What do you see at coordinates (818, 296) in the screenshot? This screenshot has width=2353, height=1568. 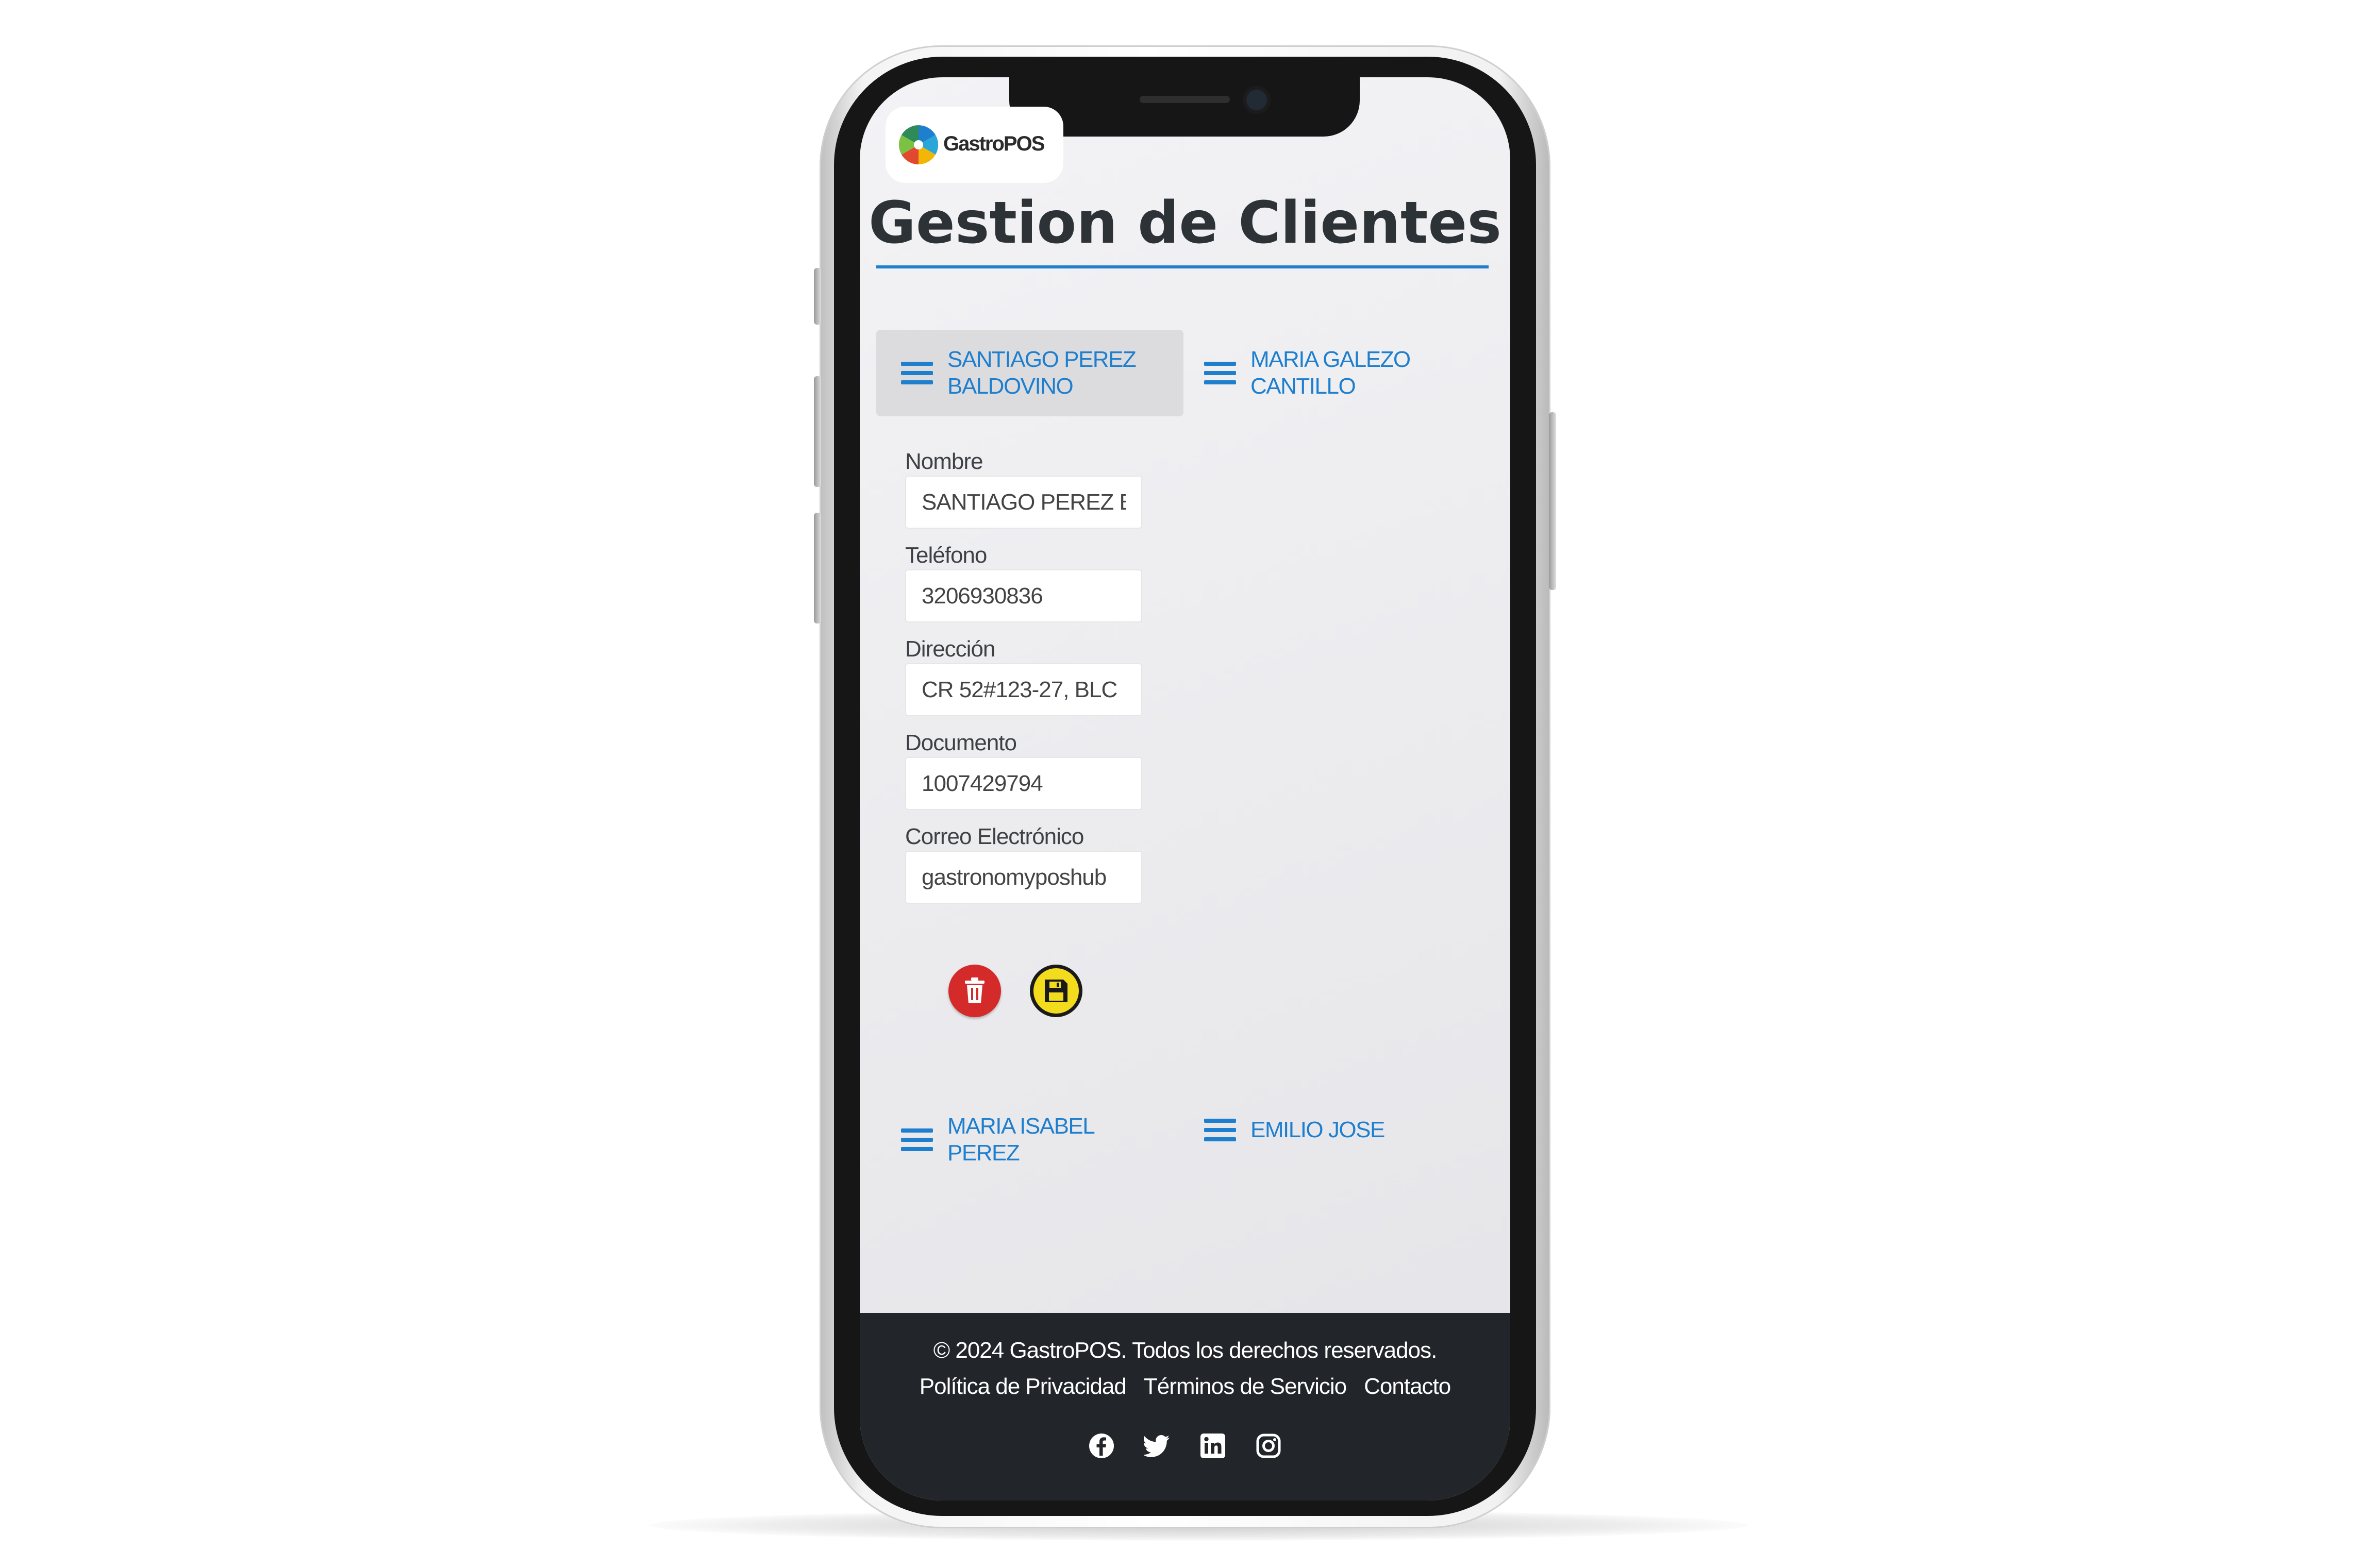 I see `phone-mute-switch` at bounding box center [818, 296].